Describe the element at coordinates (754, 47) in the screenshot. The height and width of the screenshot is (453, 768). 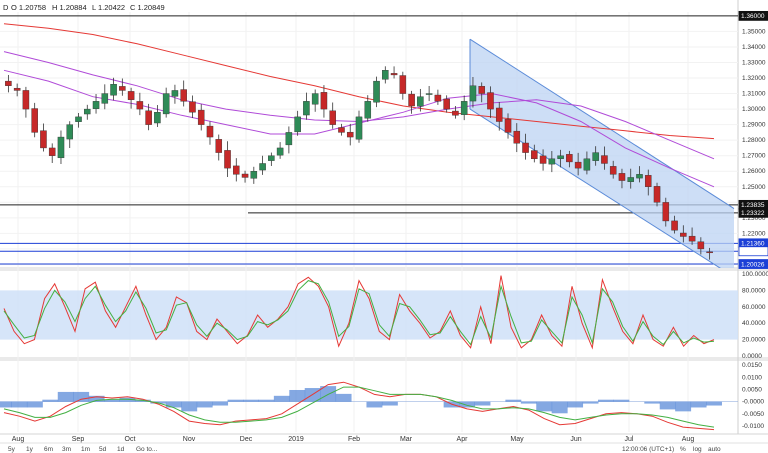
I see `price-tick-label: 1.34000` at that location.